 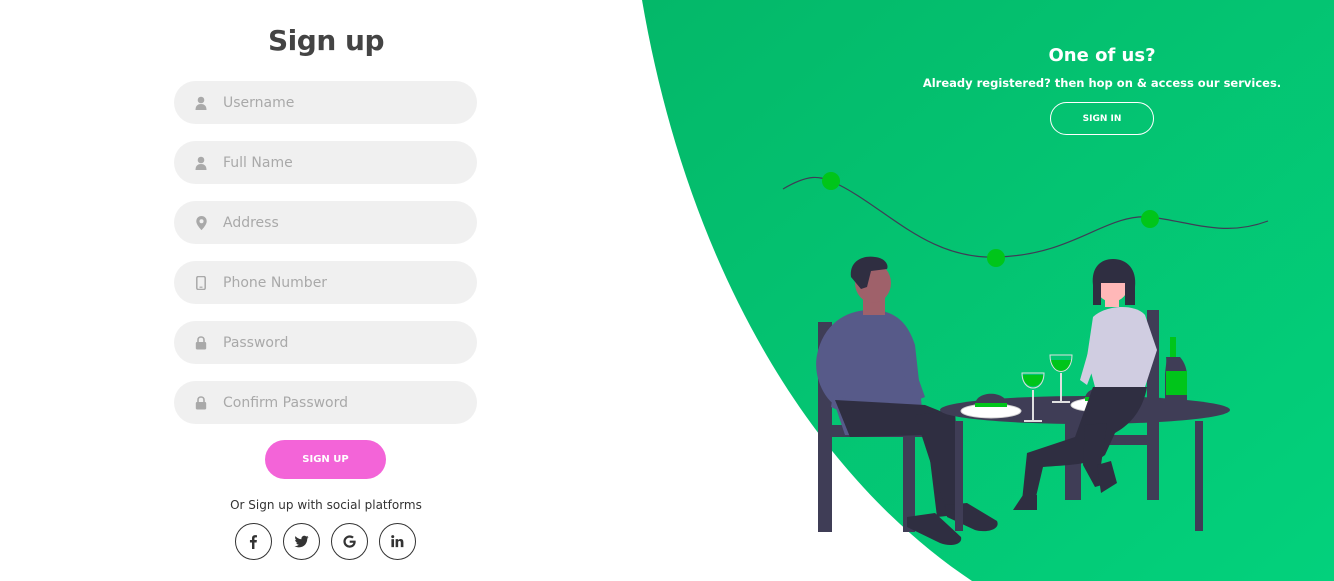 I want to click on twitter-icon, so click(x=301, y=541).